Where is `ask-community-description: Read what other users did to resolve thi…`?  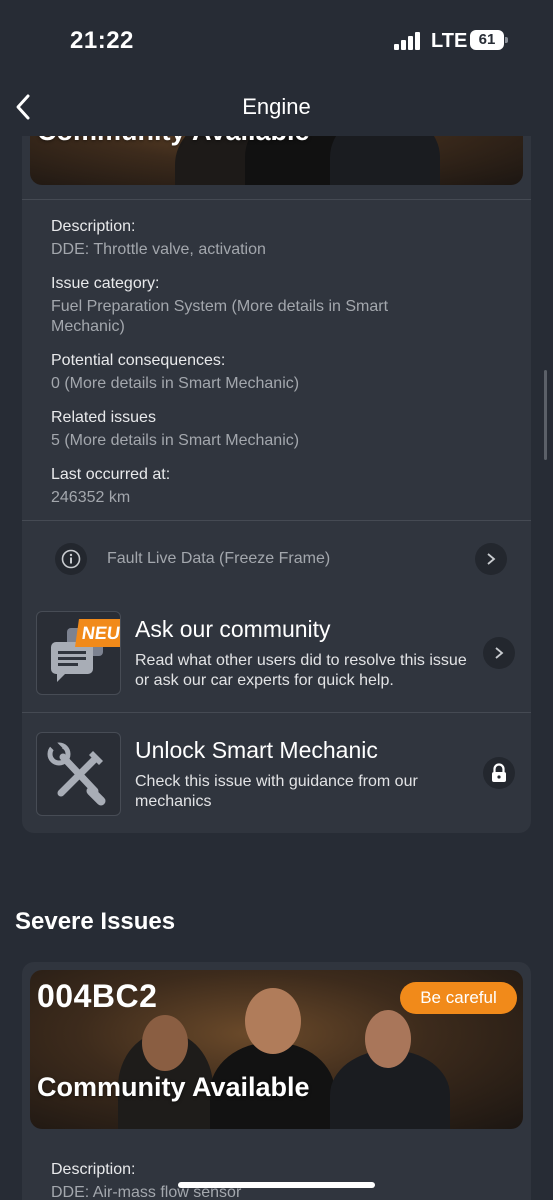
ask-community-description: Read what other users did to resolve thi… is located at coordinates (301, 670).